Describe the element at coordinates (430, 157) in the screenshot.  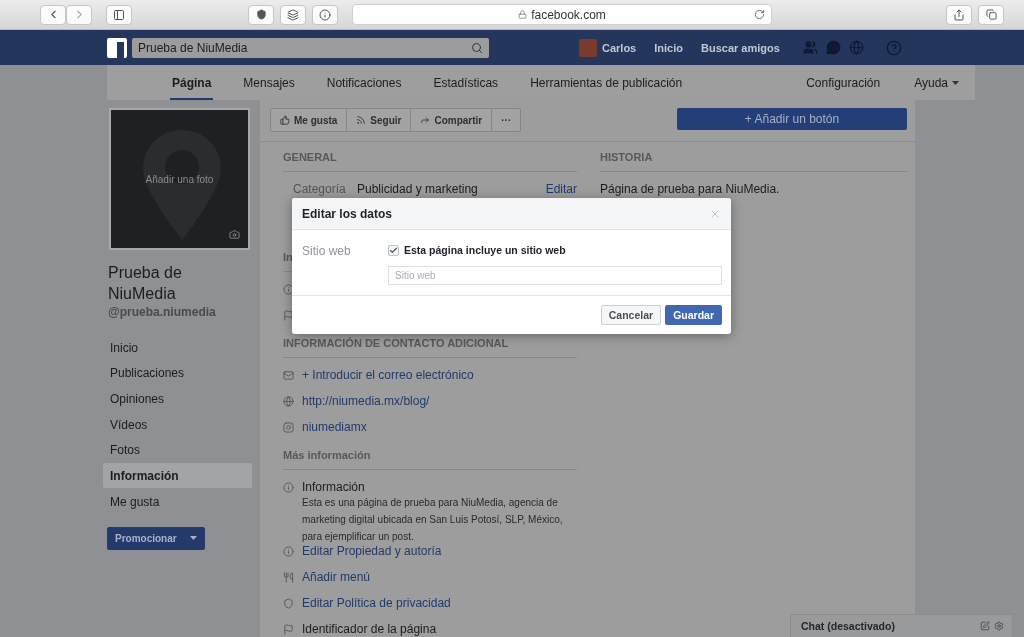
I see `section-heading: GENERAL` at that location.